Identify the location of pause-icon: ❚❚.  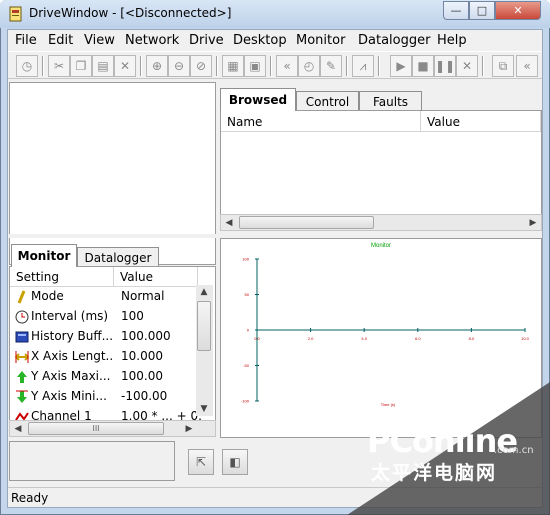
(445, 66).